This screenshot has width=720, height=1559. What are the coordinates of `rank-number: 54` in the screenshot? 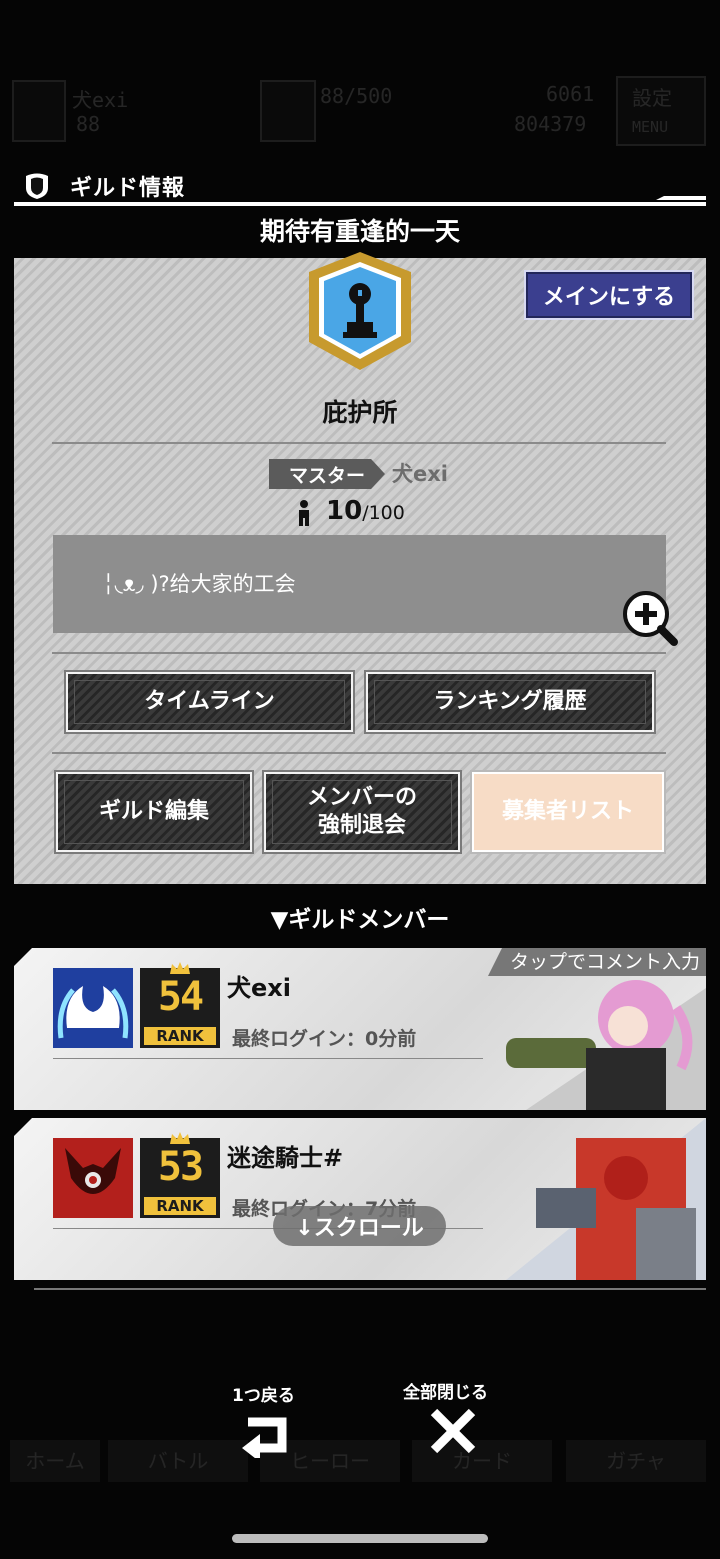 It's located at (180, 997).